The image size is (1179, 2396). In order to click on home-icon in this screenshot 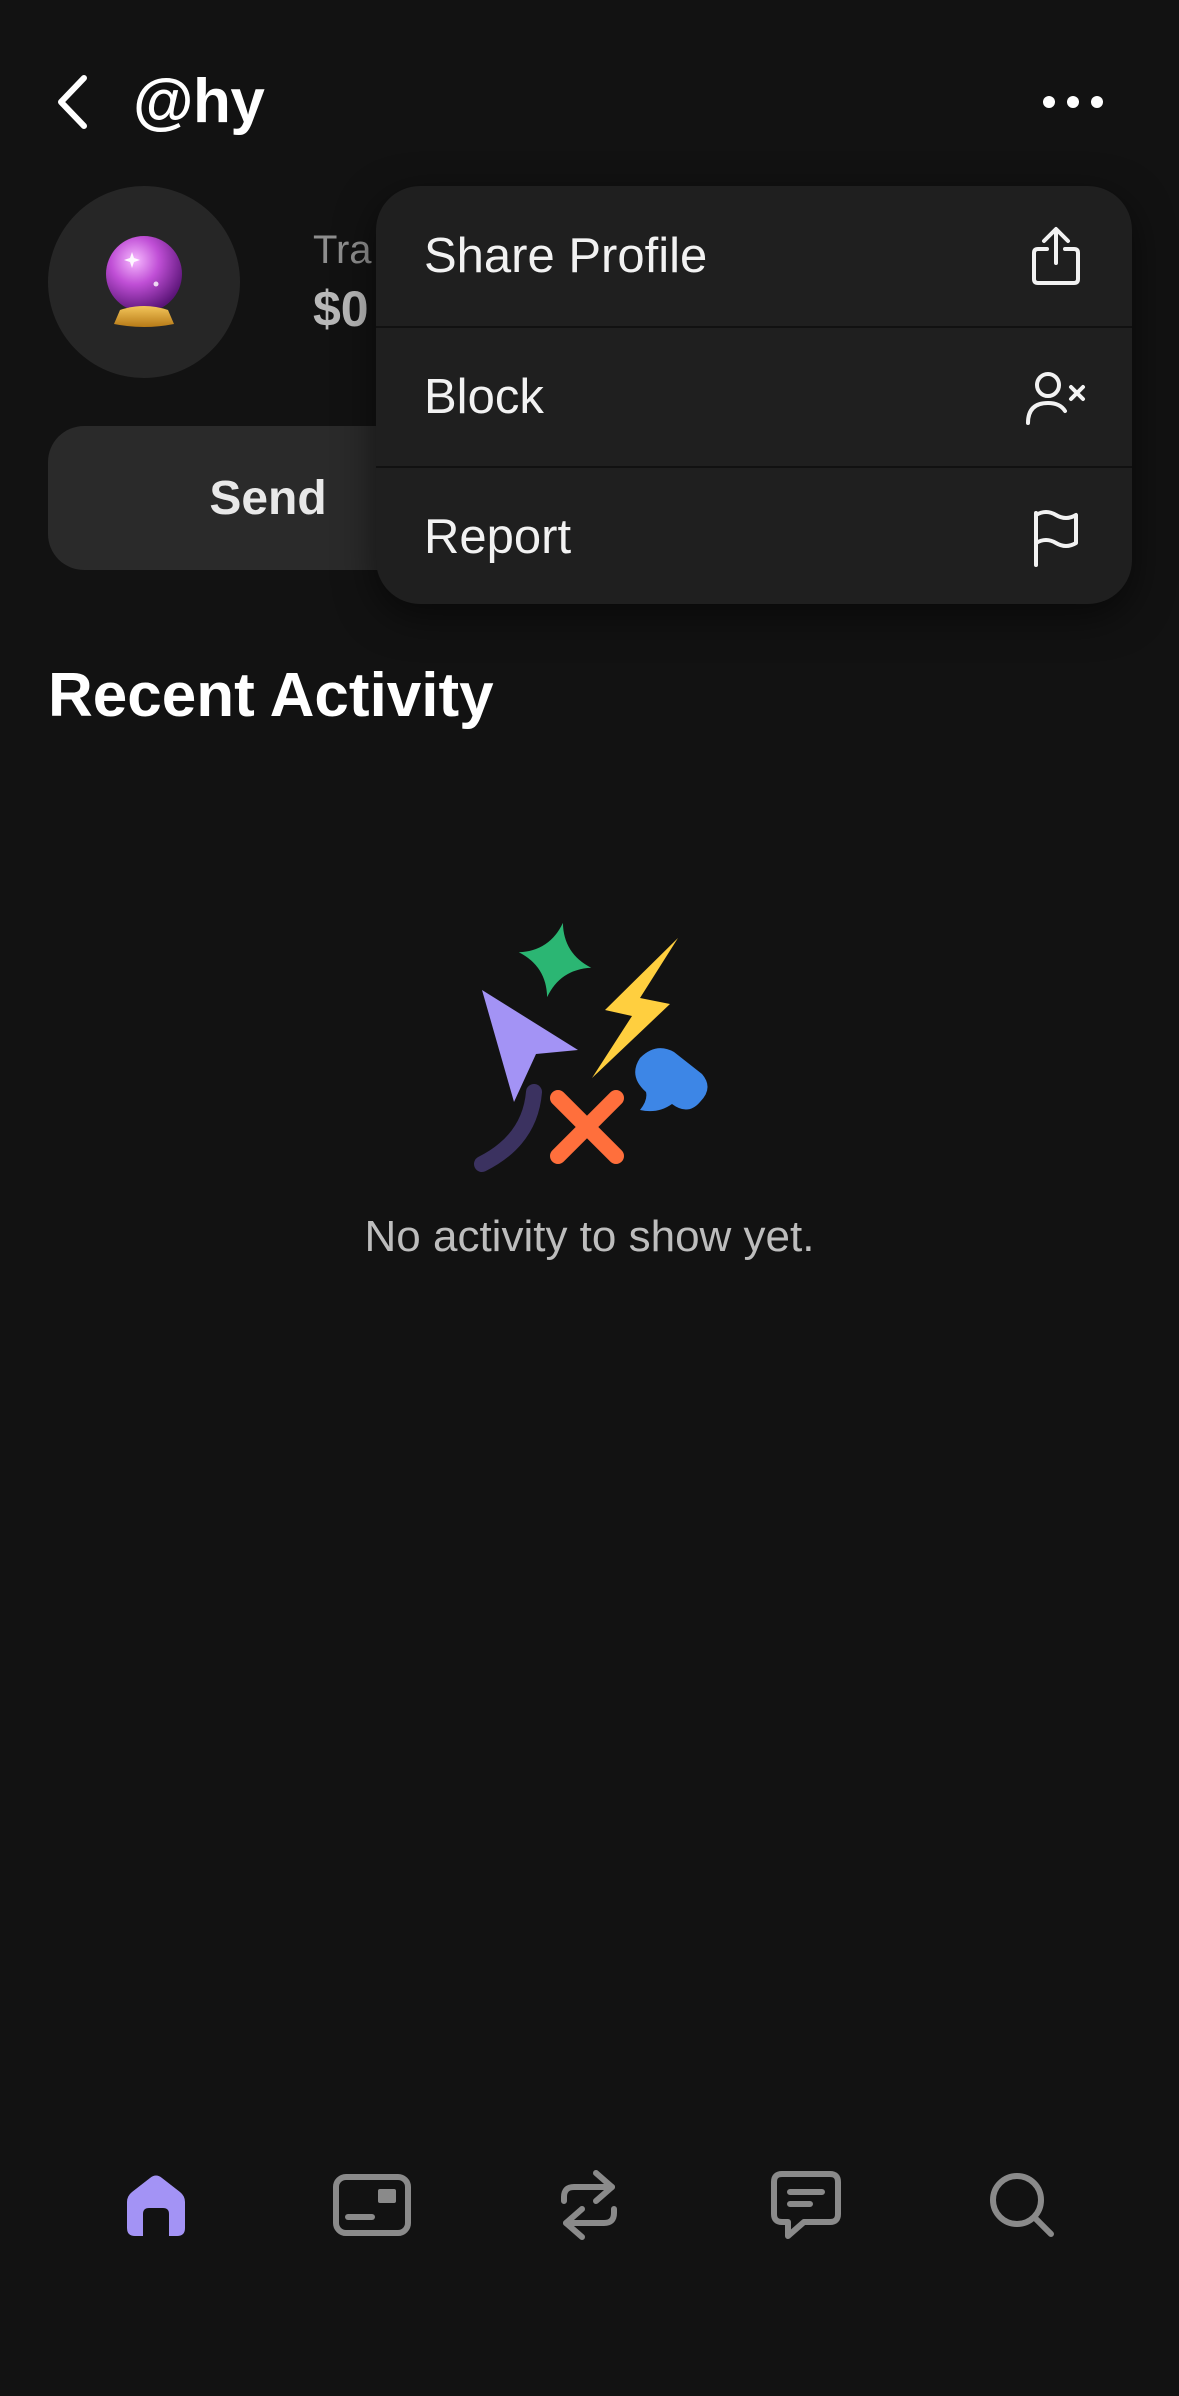, I will do `click(156, 2205)`.